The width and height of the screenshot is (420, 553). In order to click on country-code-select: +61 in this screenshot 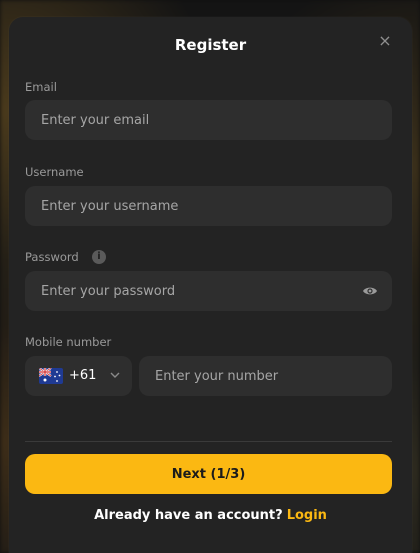, I will do `click(78, 376)`.